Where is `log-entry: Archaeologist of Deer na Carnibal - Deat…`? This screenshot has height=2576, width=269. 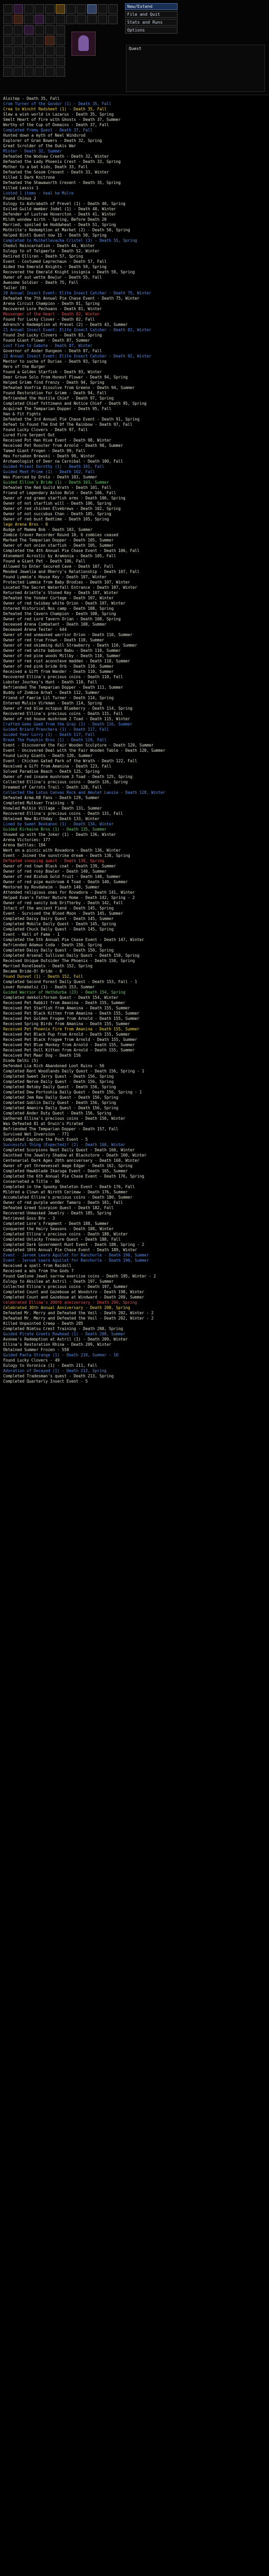 log-entry: Archaeologist of Deer na Carnibal - Deat… is located at coordinates (63, 461).